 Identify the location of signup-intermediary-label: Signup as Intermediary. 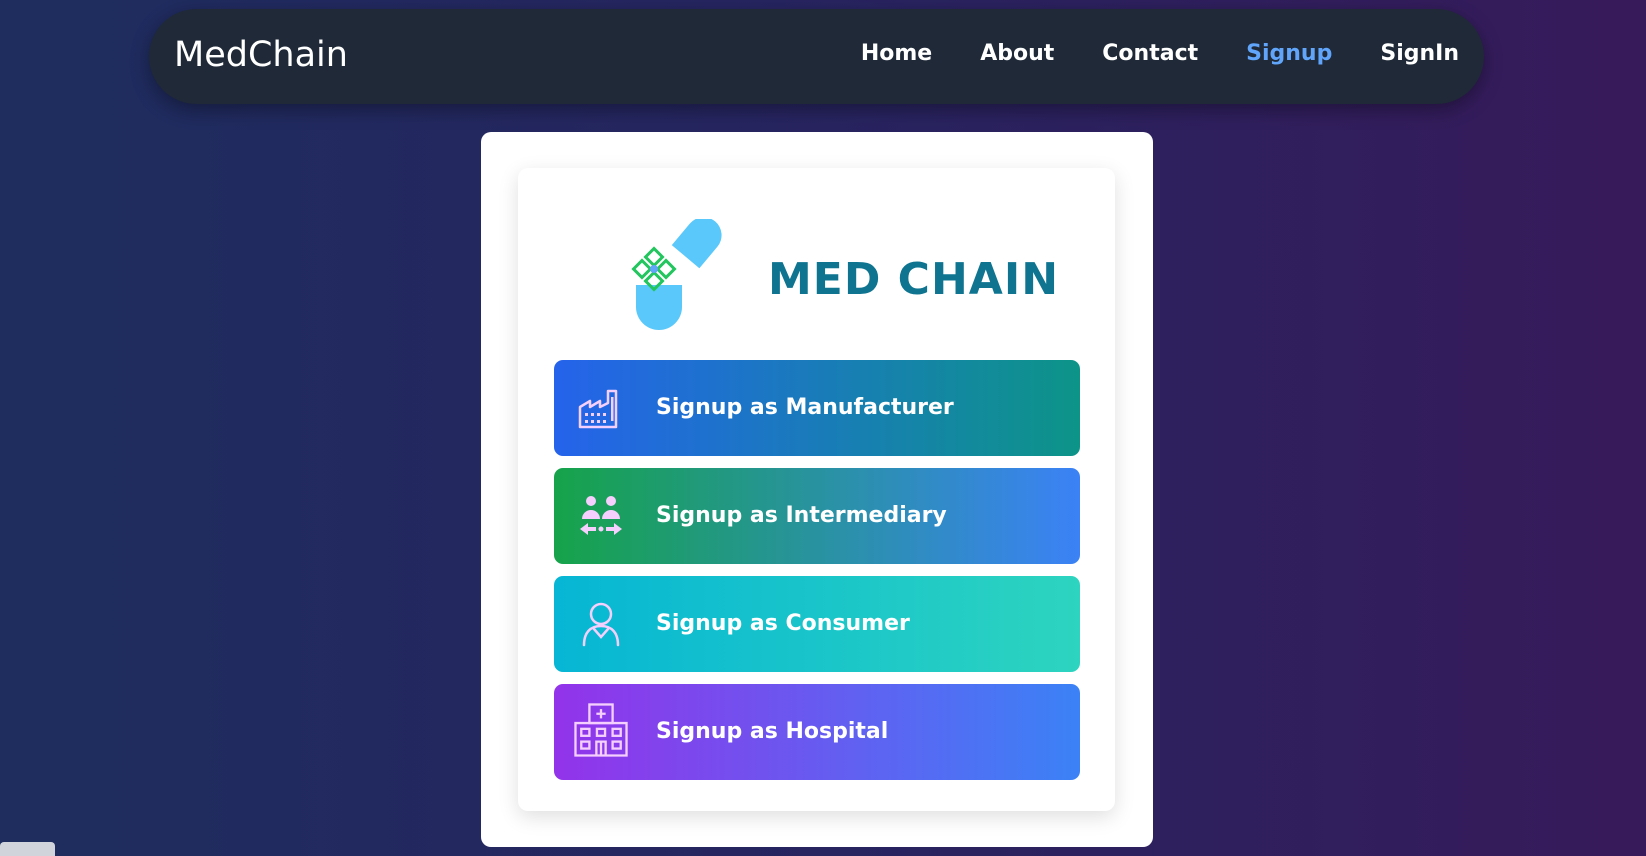
(801, 515).